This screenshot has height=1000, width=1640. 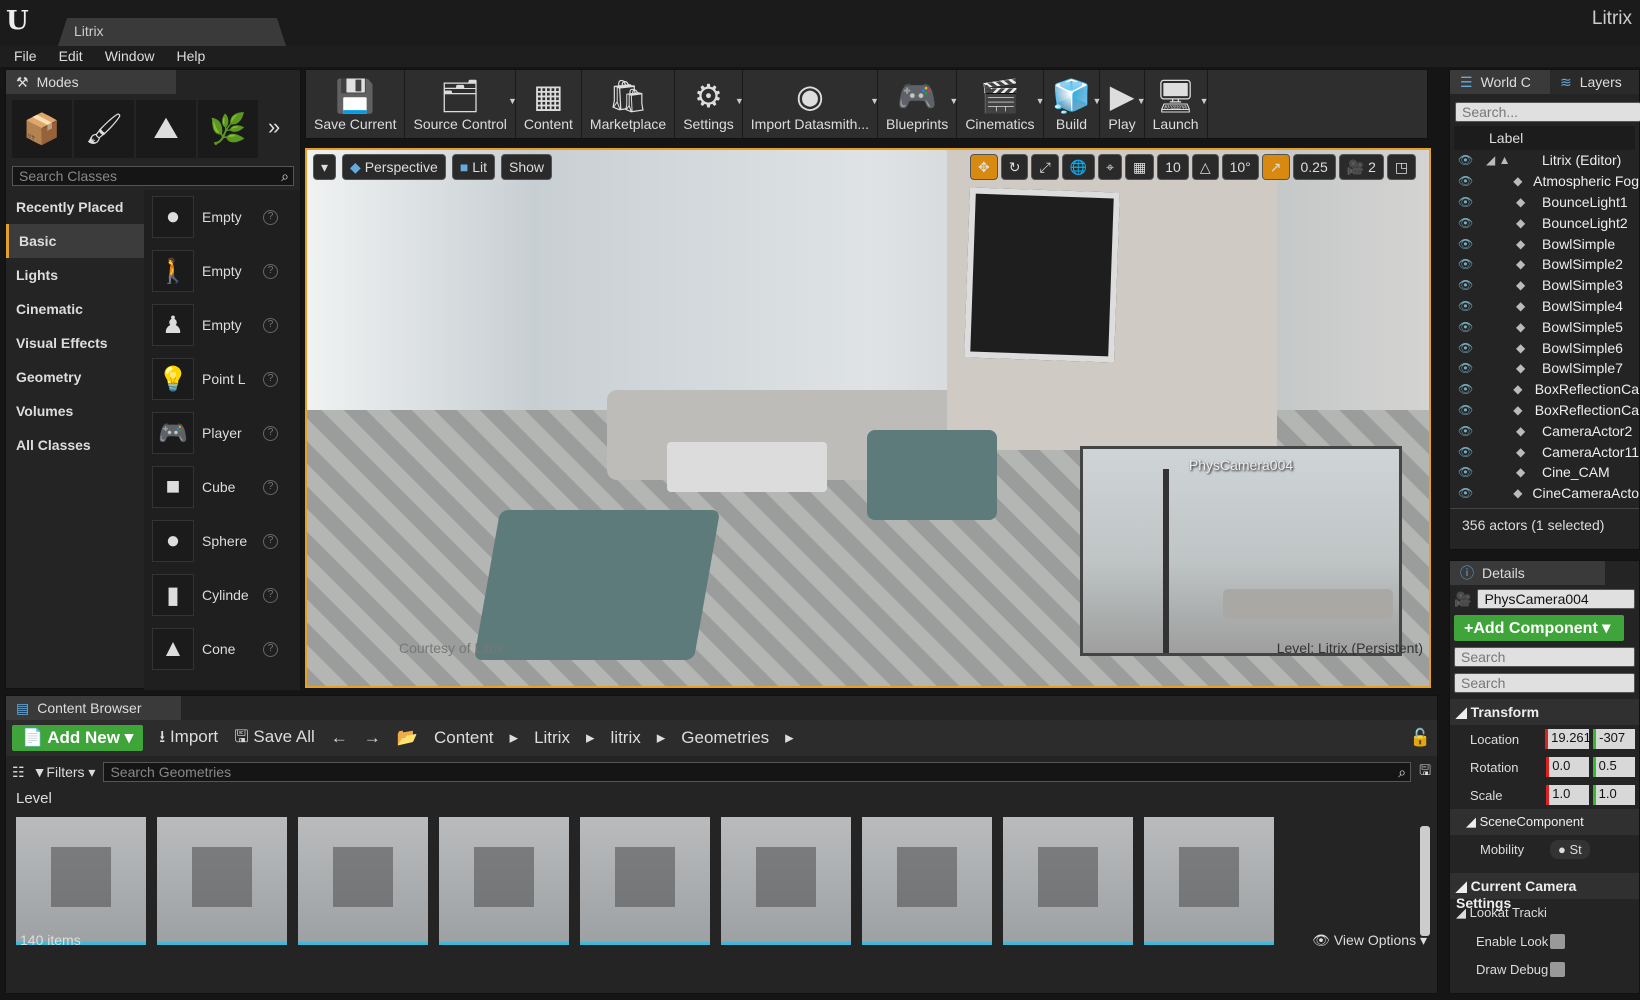 I want to click on outliner-row: 👁 ◆ BounceLight1, so click(x=1544, y=202).